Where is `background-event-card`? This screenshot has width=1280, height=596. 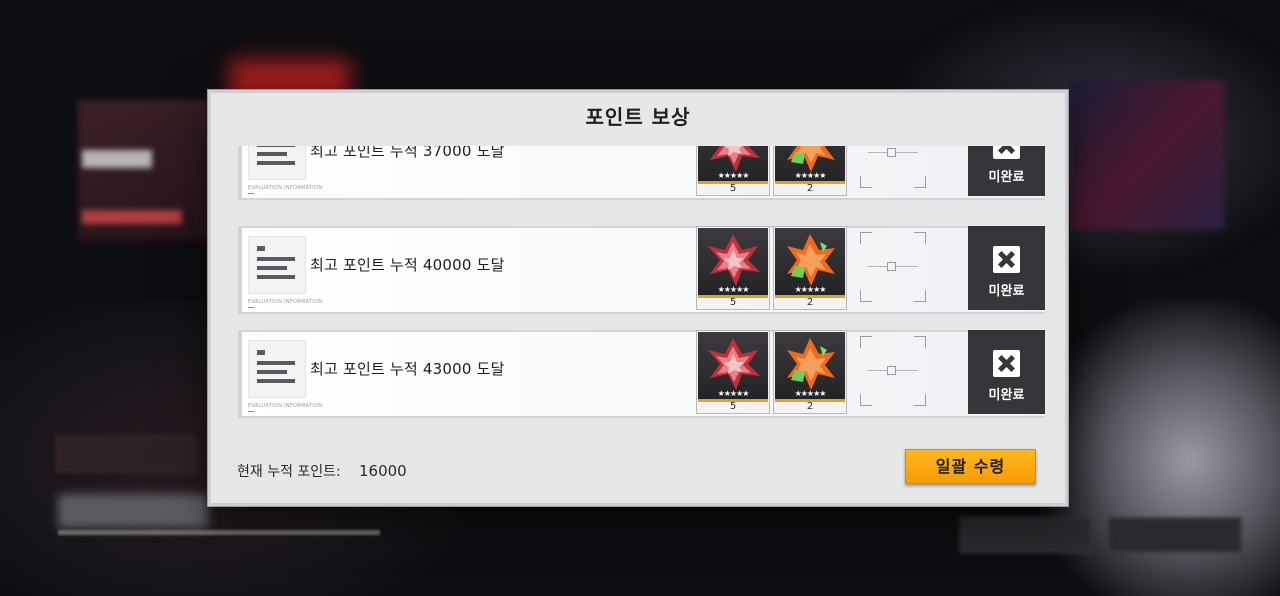 background-event-card is located at coordinates (145, 170).